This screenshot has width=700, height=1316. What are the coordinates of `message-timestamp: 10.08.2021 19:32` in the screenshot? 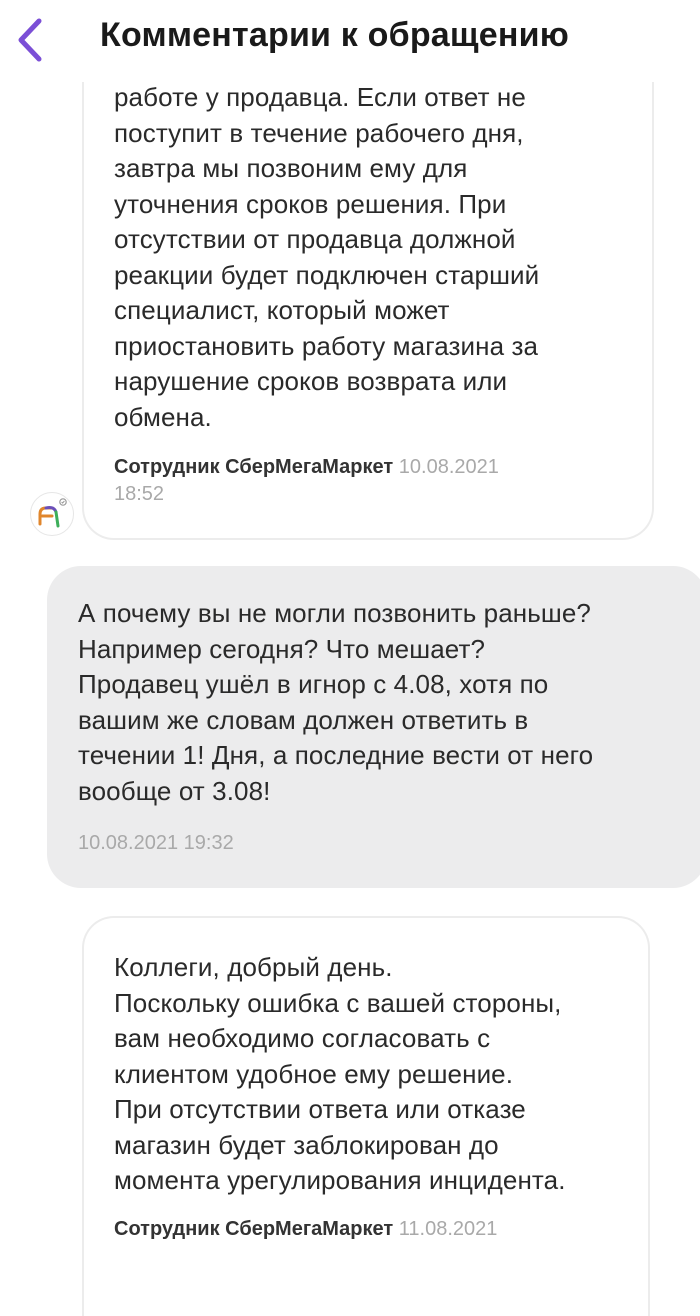 It's located at (156, 843).